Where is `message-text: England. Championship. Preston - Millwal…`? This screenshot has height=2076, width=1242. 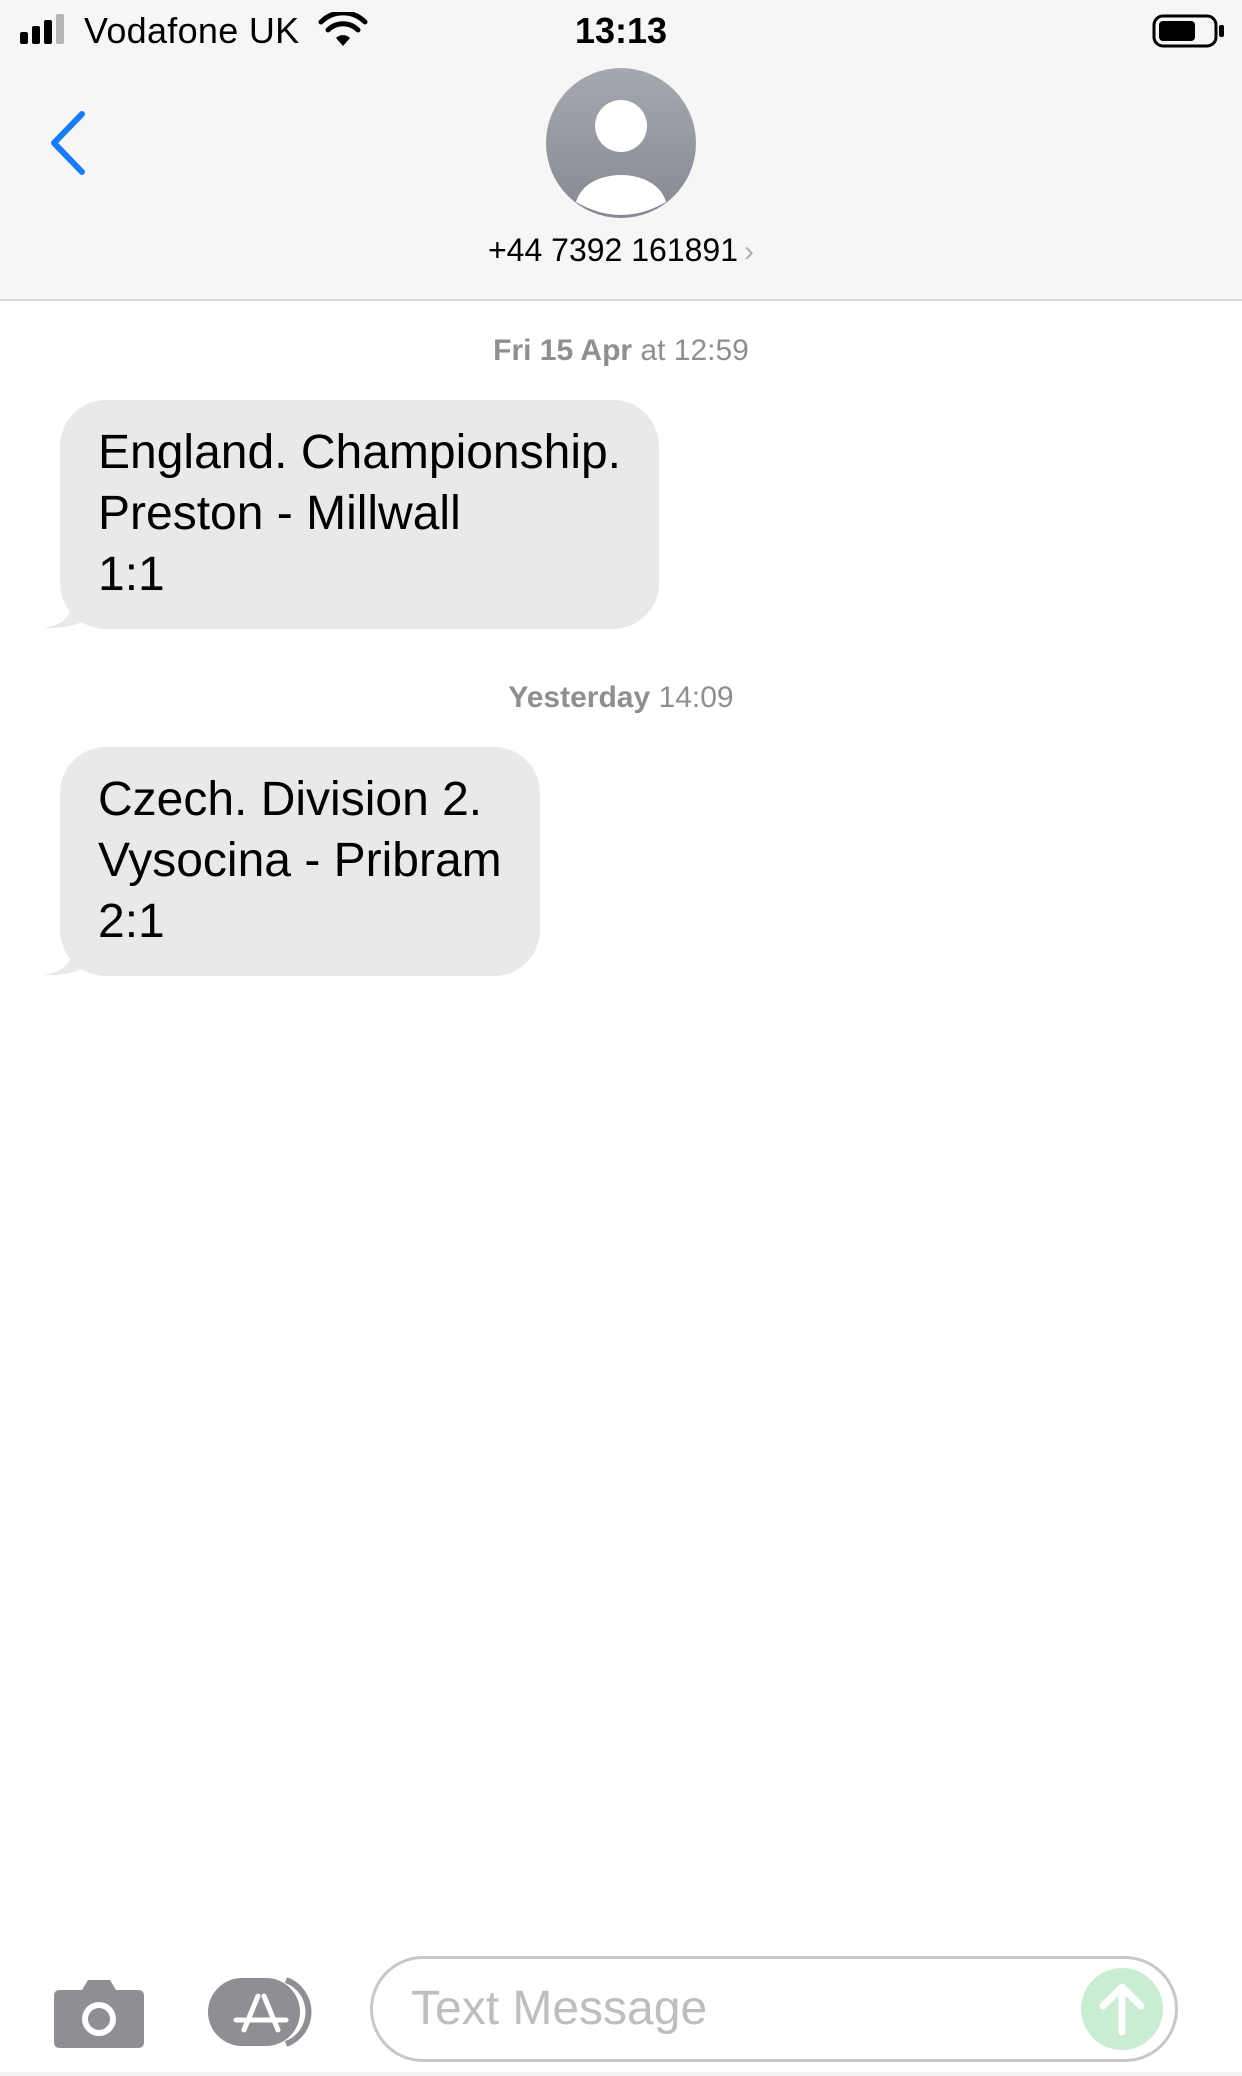
message-text: England. Championship. Preston - Millwal… is located at coordinates (360, 514).